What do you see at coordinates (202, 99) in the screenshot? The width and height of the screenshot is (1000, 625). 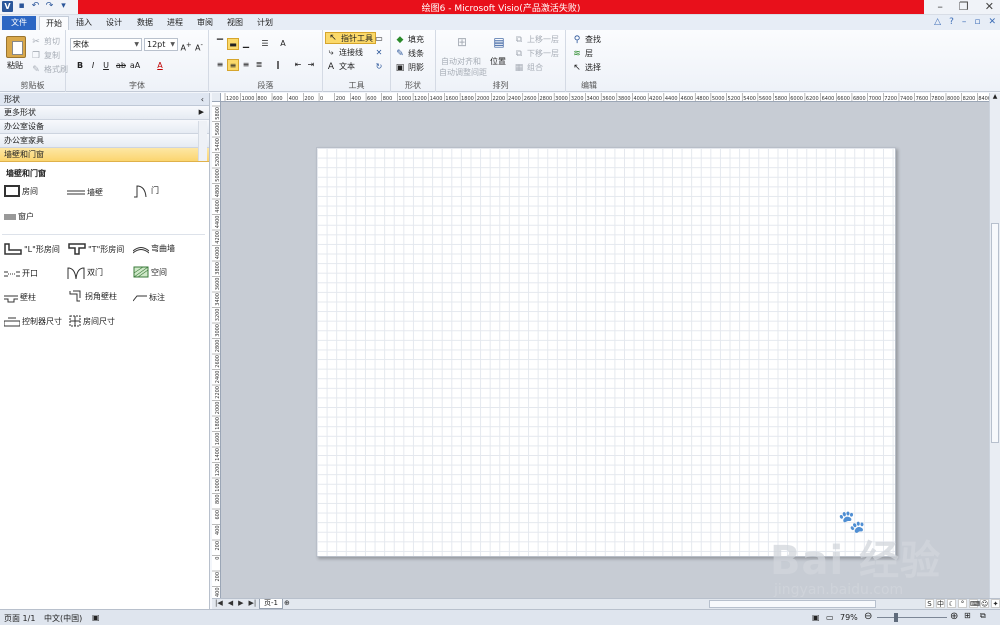 I see `collapse-pane-icon: ‹` at bounding box center [202, 99].